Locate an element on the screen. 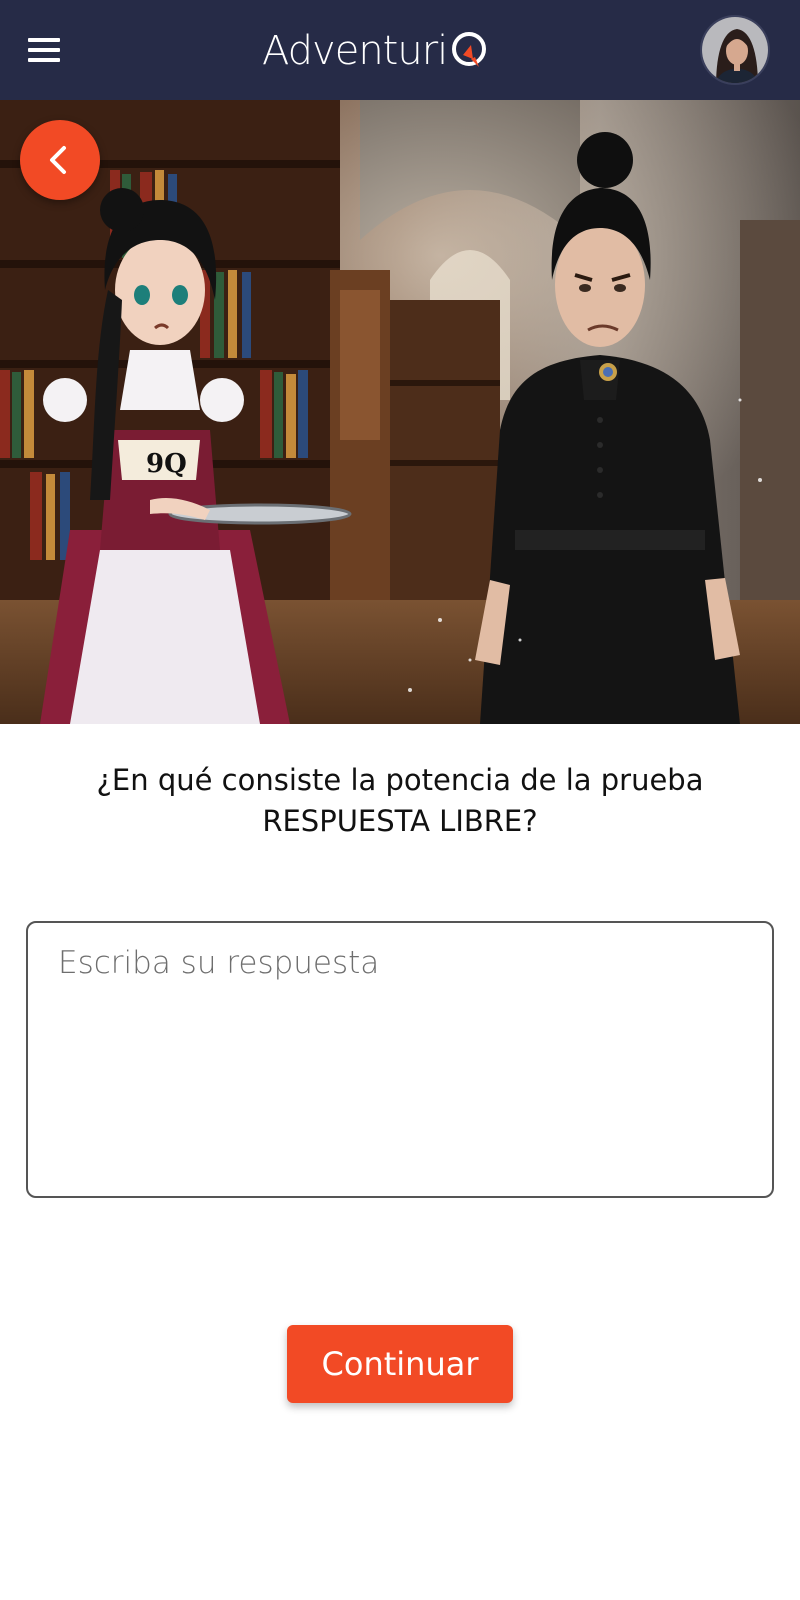 The width and height of the screenshot is (800, 1600). back-button is located at coordinates (60, 160).